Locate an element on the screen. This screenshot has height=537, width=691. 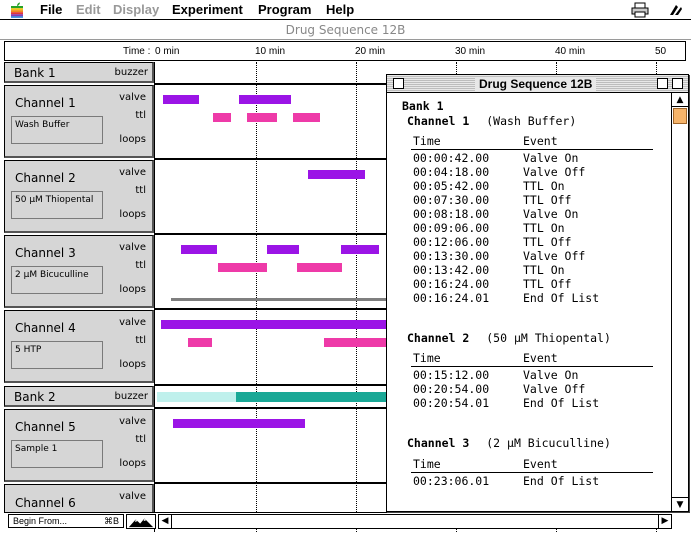
channel-label-field: 50 µM Thiopental is located at coordinates (57, 205).